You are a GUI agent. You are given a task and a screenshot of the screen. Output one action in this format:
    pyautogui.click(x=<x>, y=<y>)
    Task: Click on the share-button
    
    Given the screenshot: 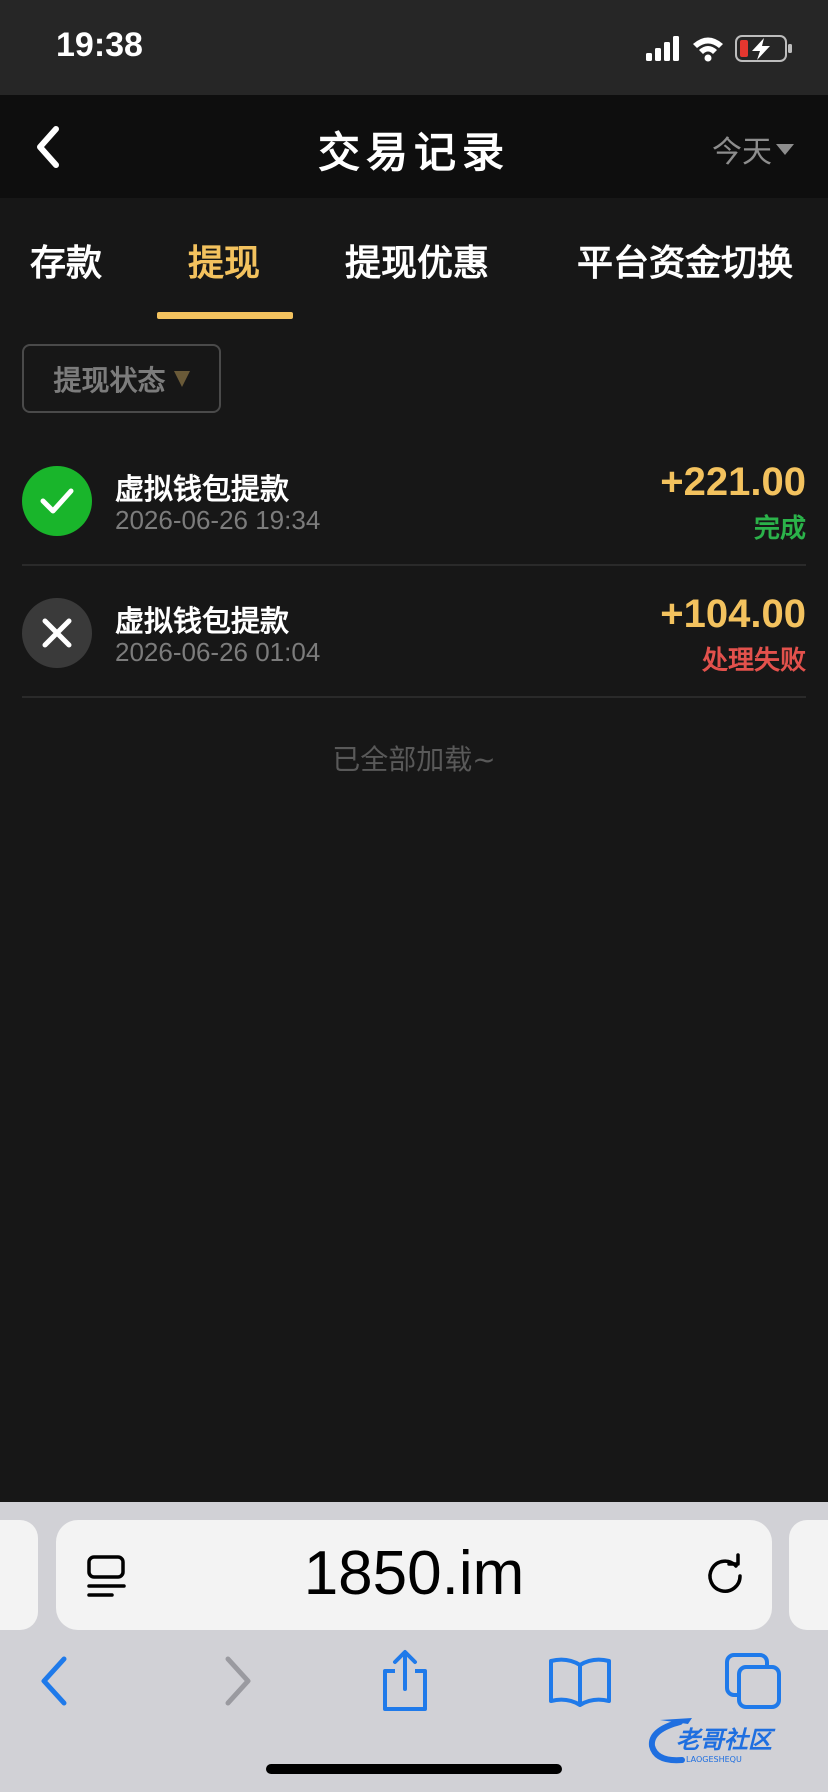 What is the action you would take?
    pyautogui.click(x=405, y=1681)
    